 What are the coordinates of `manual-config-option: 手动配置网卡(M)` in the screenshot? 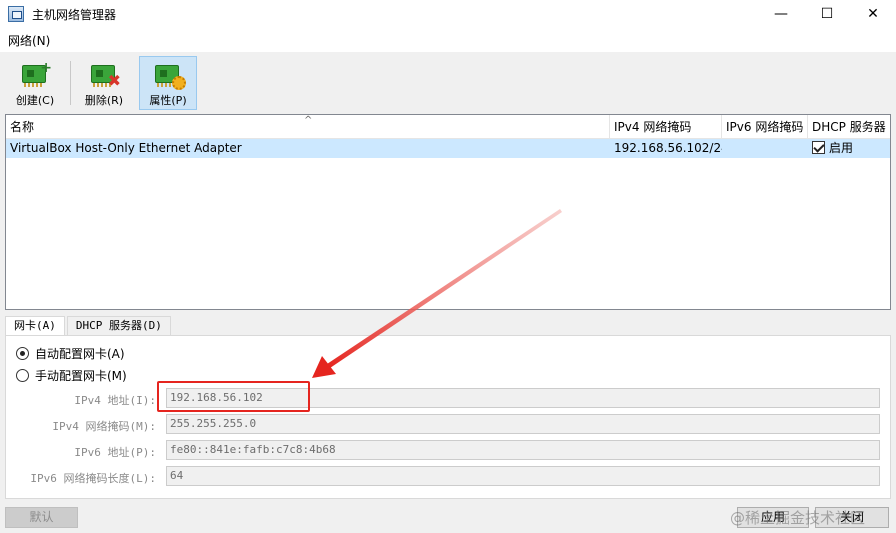 It's located at (71, 375).